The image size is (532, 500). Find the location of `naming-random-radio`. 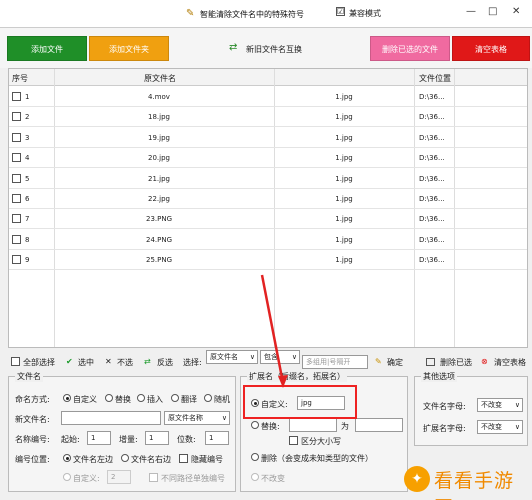

naming-random-radio is located at coordinates (208, 398).